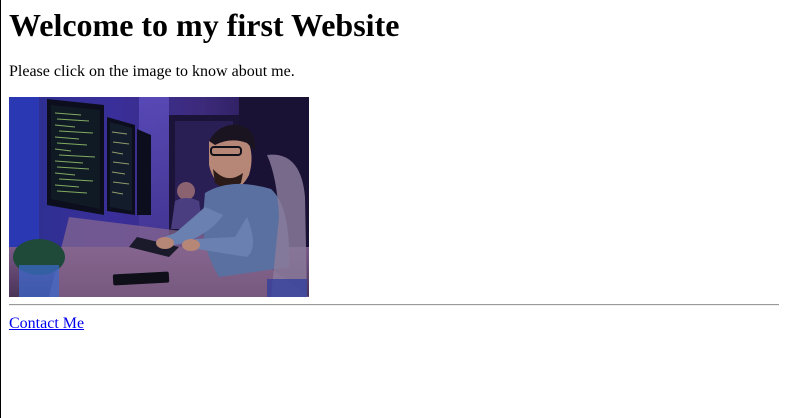  Describe the element at coordinates (394, 305) in the screenshot. I see `horizontal-divider` at that location.